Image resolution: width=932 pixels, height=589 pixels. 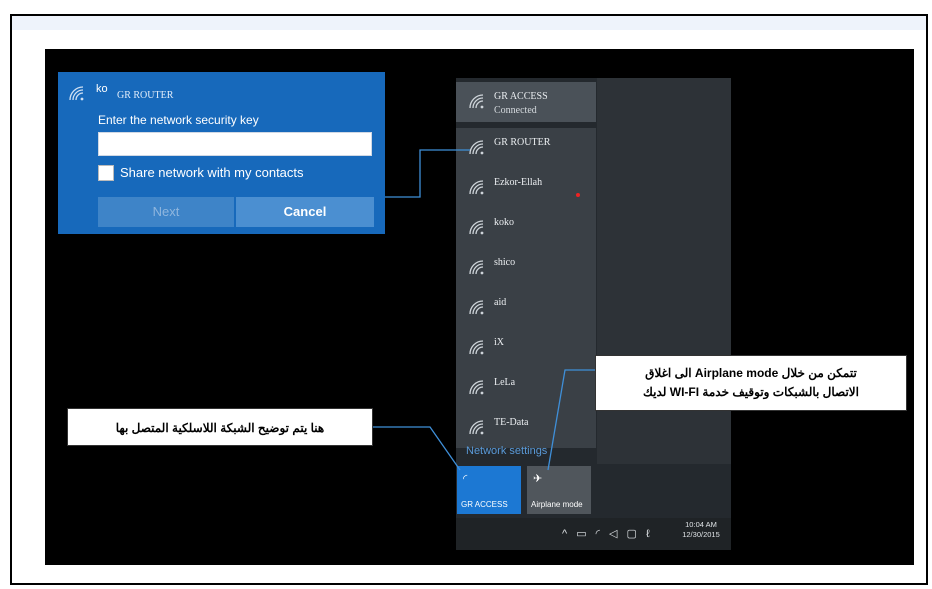 I want to click on network-name: GR ACCESS, so click(x=521, y=96).